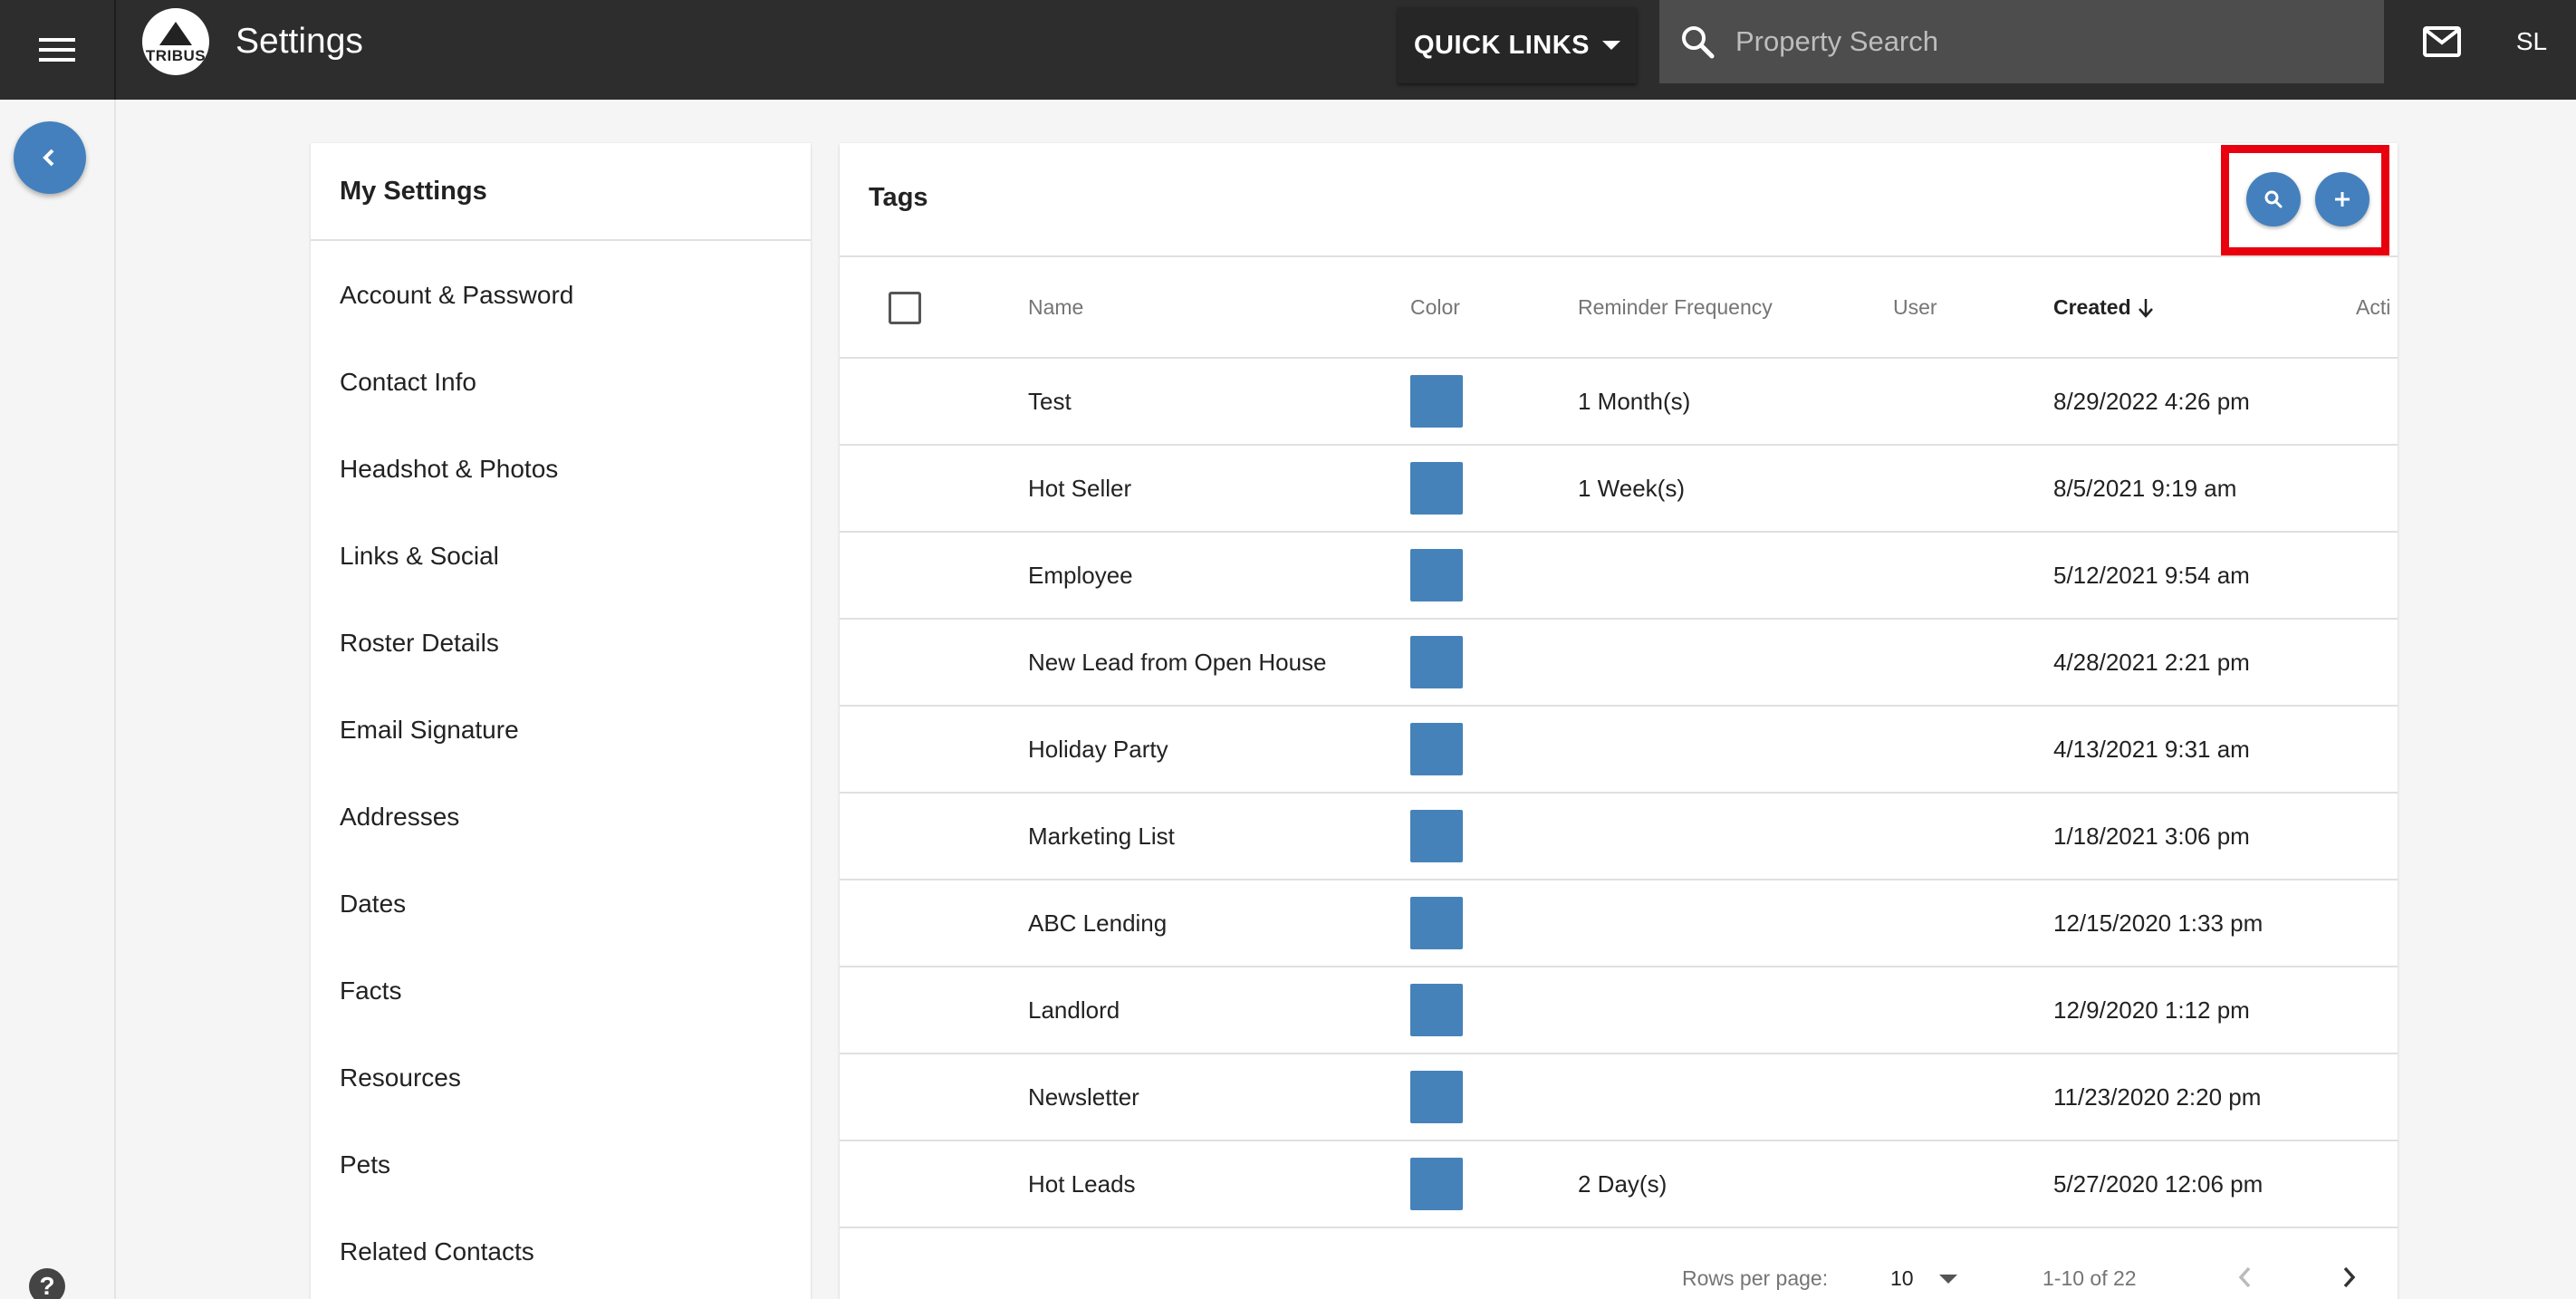  What do you see at coordinates (561, 295) in the screenshot?
I see `settings-item: Account & Password` at bounding box center [561, 295].